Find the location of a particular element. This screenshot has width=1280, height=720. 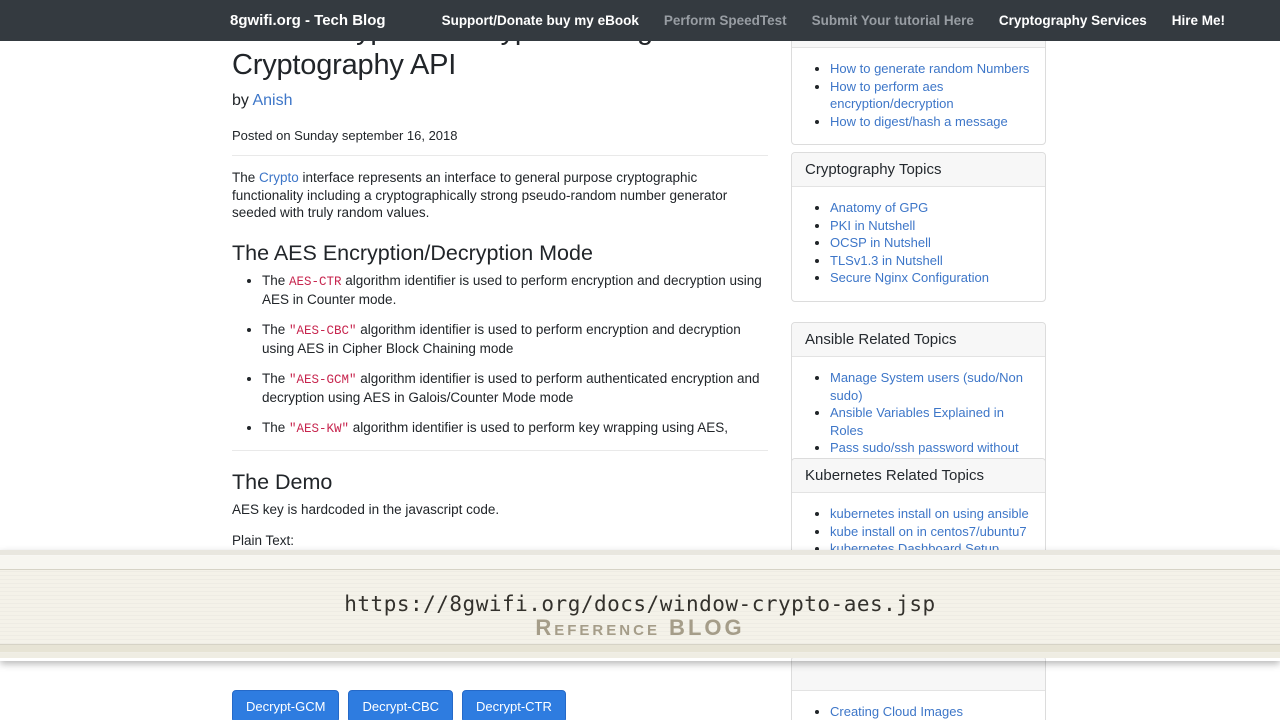

intro-pre: The is located at coordinates (246, 177).